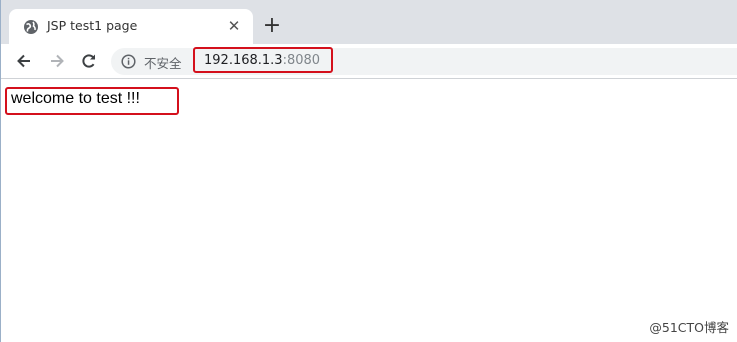  What do you see at coordinates (24, 61) in the screenshot?
I see `back-arrow-icon` at bounding box center [24, 61].